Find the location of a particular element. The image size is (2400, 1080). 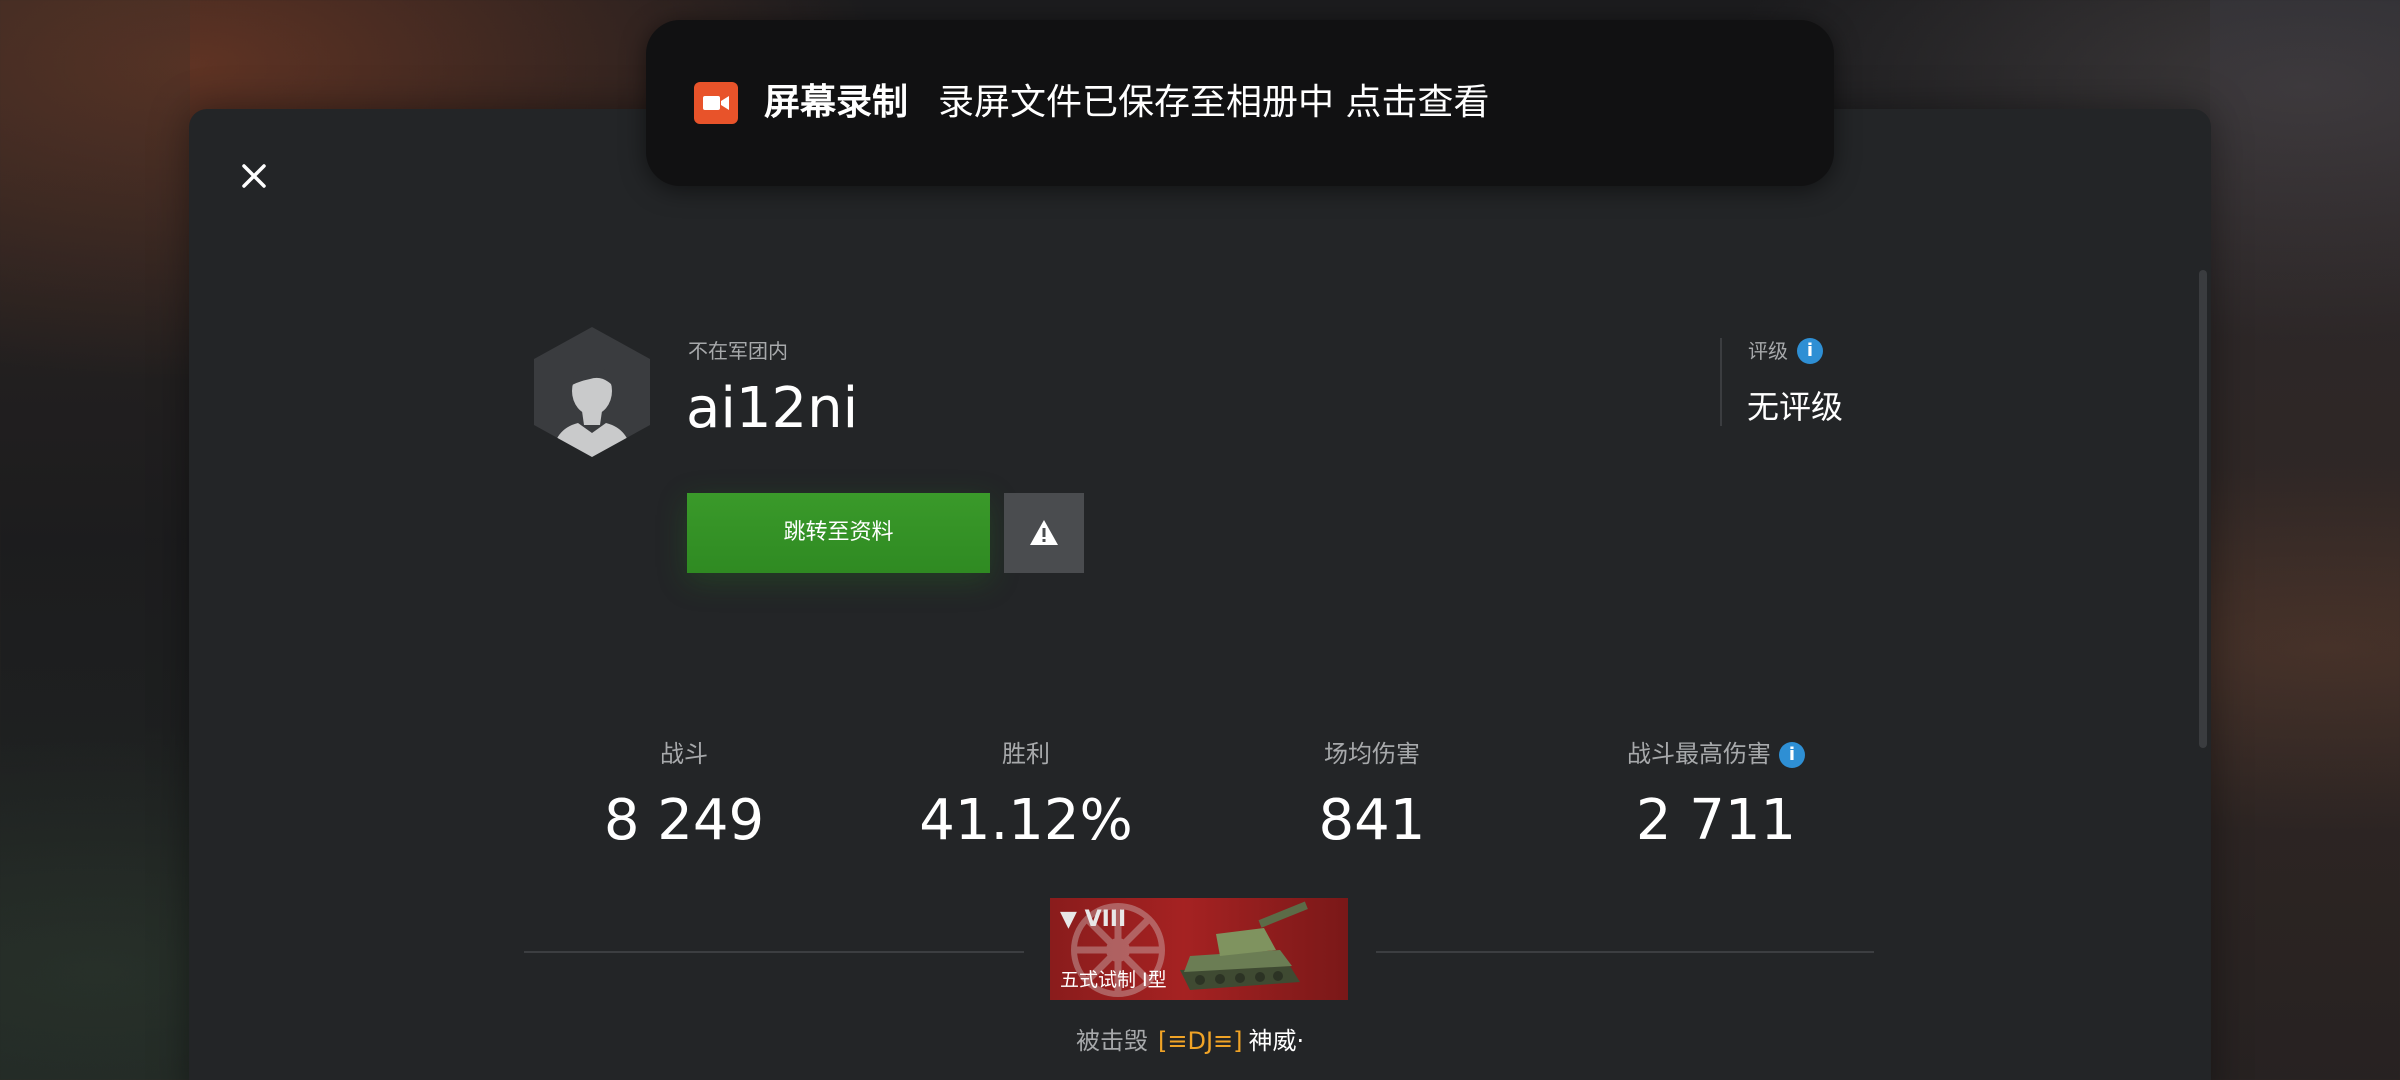

rating-label: 评级 is located at coordinates (1768, 351).